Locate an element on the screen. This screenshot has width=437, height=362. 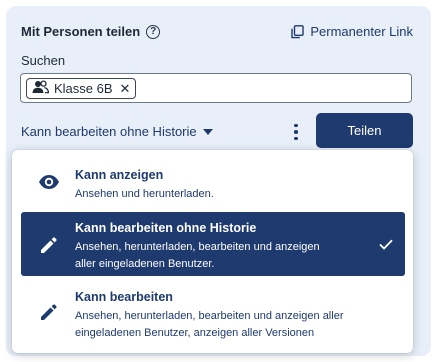
option-title: Kann anzeigen is located at coordinates (119, 175).